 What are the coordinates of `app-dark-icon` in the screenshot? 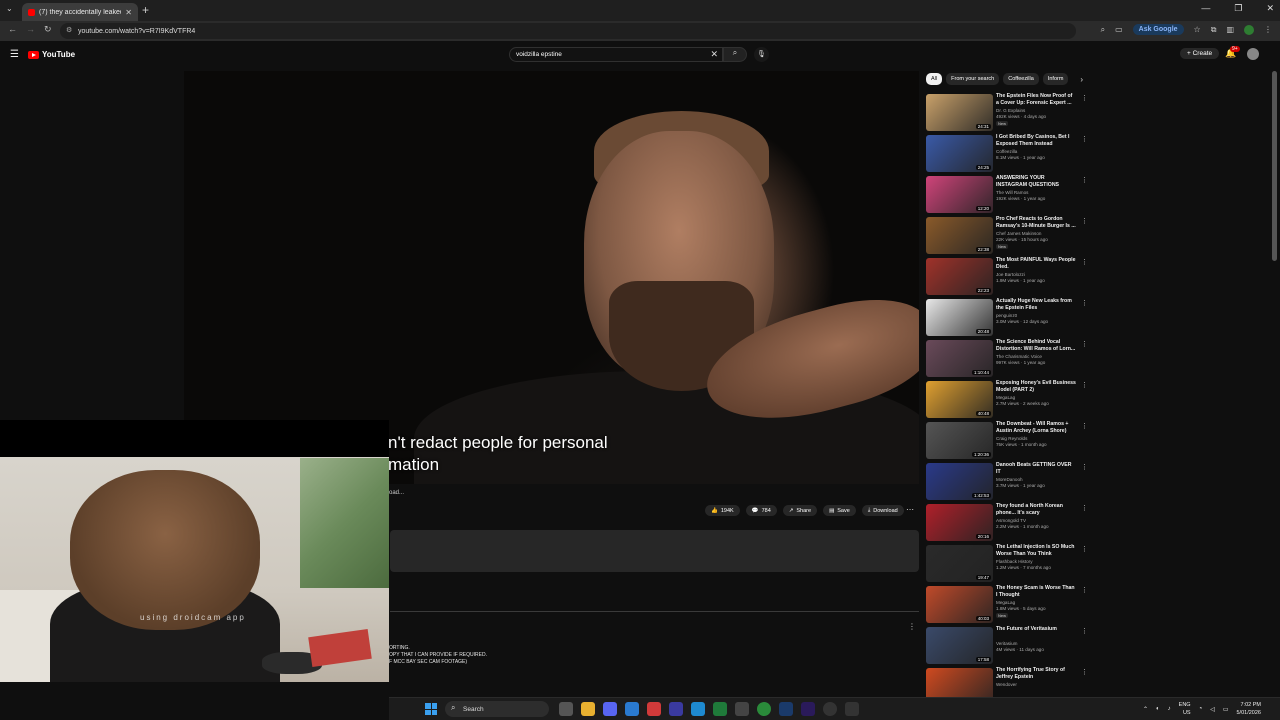 It's located at (852, 709).